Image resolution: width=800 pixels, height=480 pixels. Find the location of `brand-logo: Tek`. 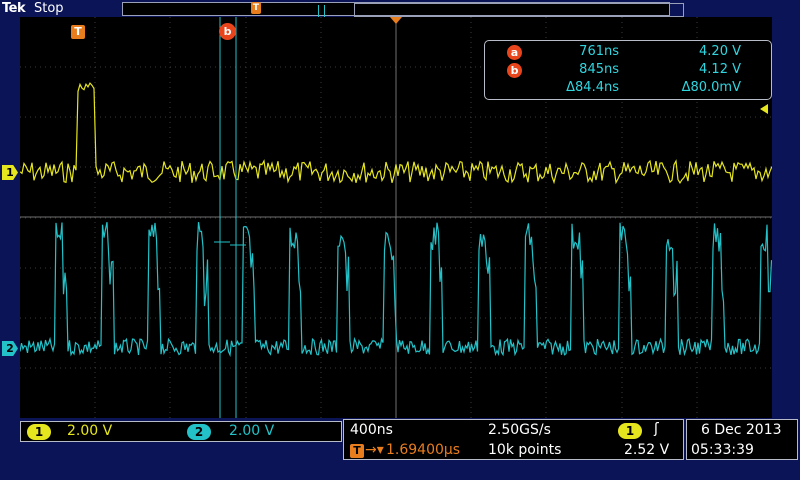

brand-logo: Tek is located at coordinates (14, 8).